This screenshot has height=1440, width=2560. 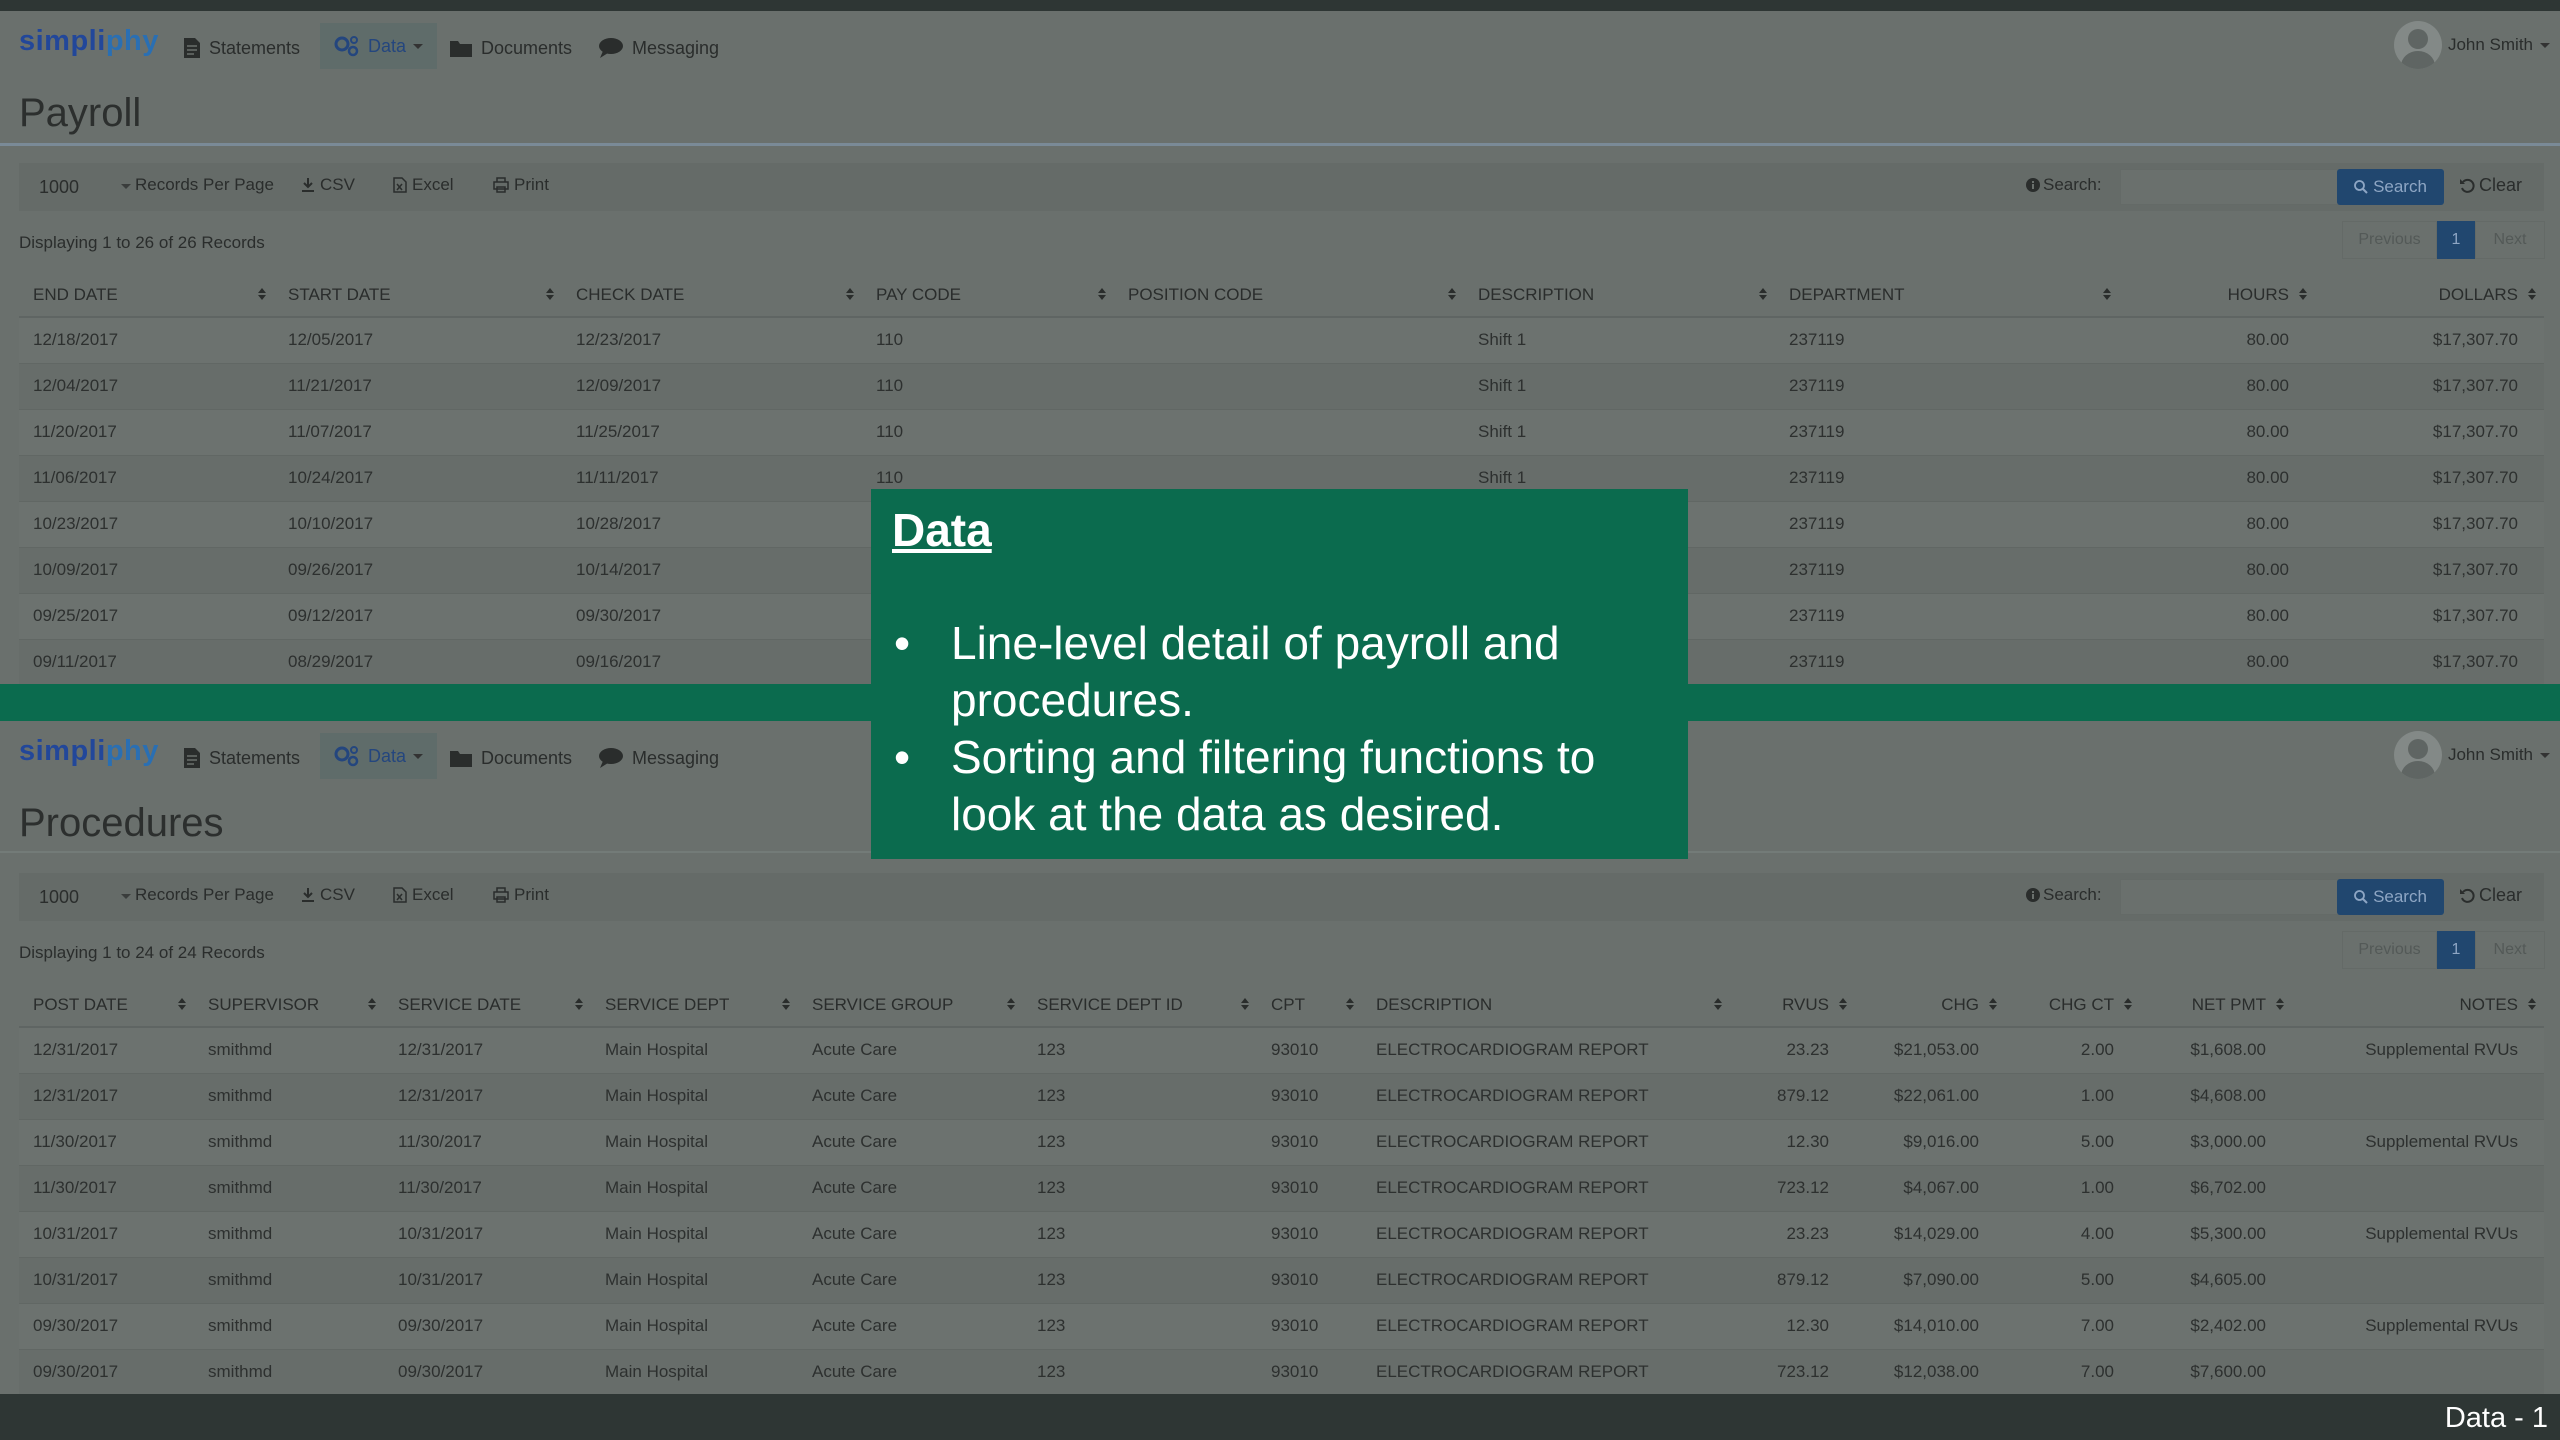 I want to click on table-cell: 11/30/2017, so click(x=106, y=1188).